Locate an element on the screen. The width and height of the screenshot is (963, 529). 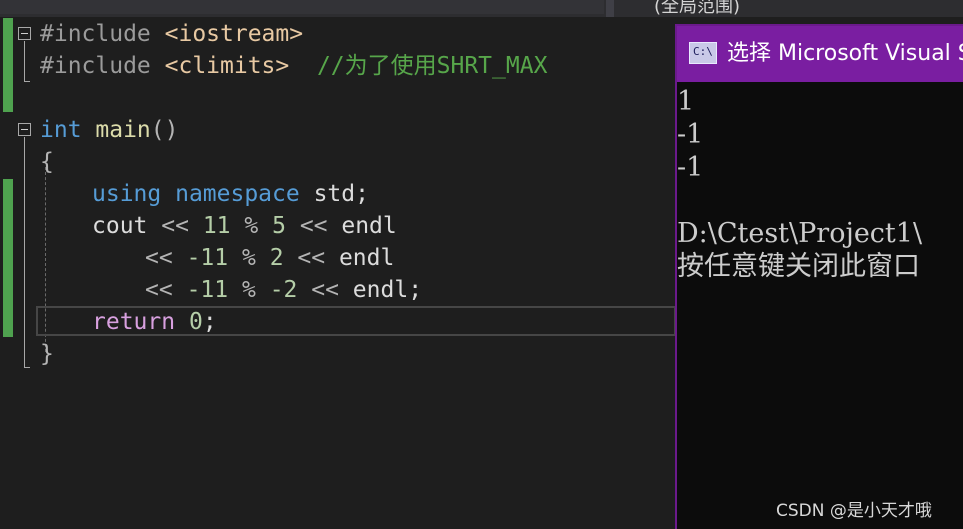
number: 5 is located at coordinates (279, 226).